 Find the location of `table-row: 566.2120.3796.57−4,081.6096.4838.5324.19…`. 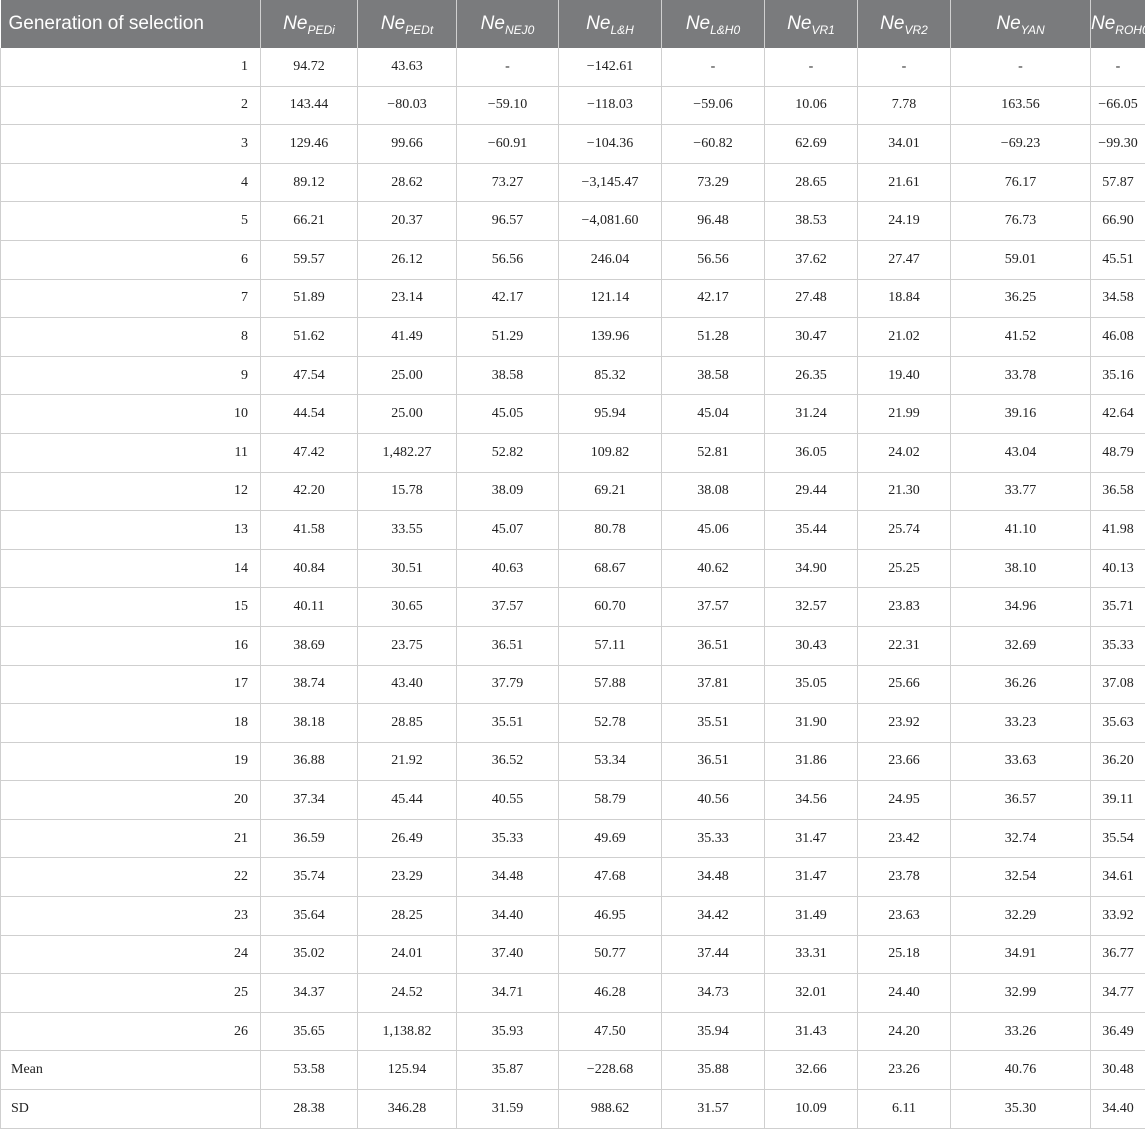

table-row: 566.2120.3796.57−4,081.6096.4838.5324.19… is located at coordinates (573, 221).